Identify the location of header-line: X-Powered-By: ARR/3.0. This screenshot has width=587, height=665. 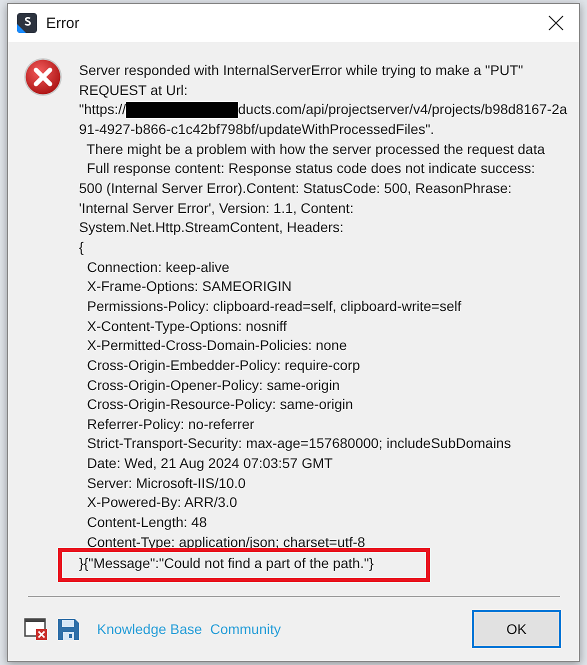
(162, 502).